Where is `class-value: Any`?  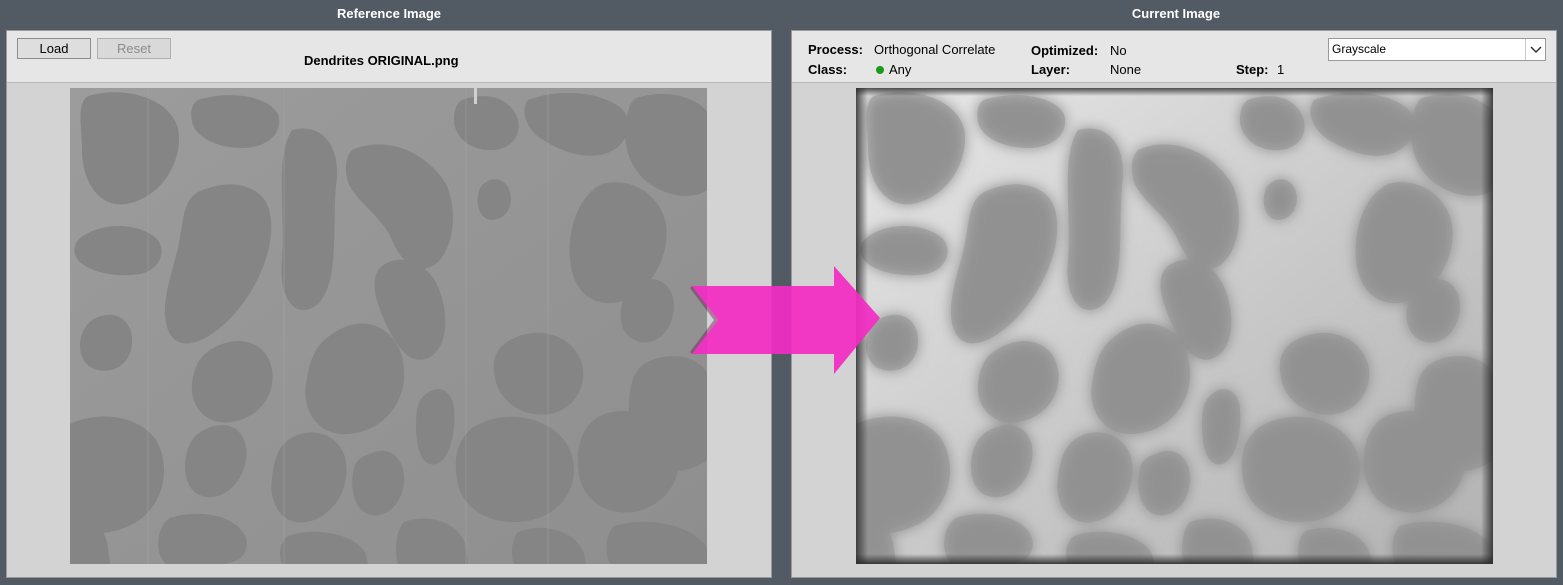 class-value: Any is located at coordinates (900, 69).